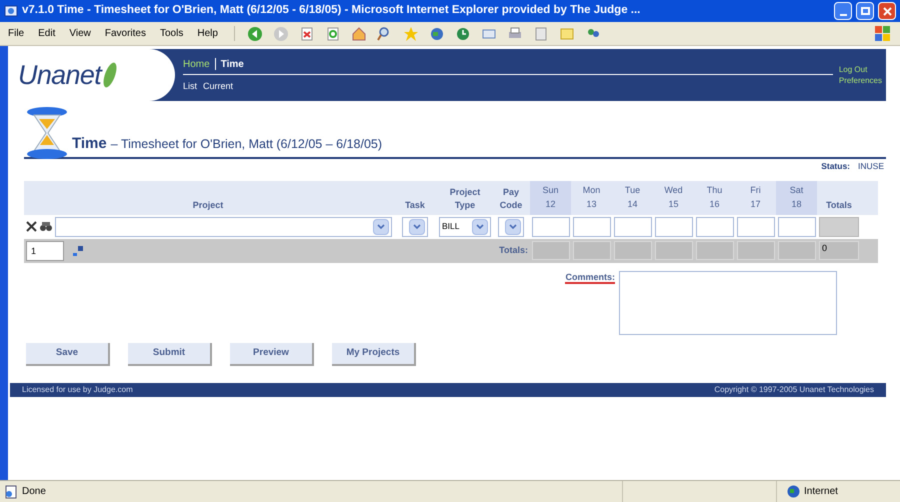  Describe the element at coordinates (797, 191) in the screenshot. I see `day-name: Sat` at that location.